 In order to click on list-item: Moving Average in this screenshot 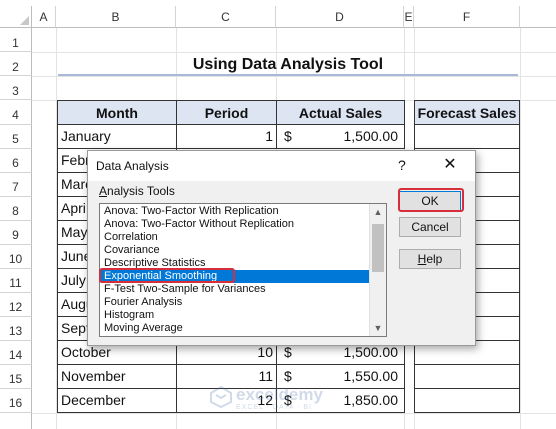, I will do `click(235, 328)`.